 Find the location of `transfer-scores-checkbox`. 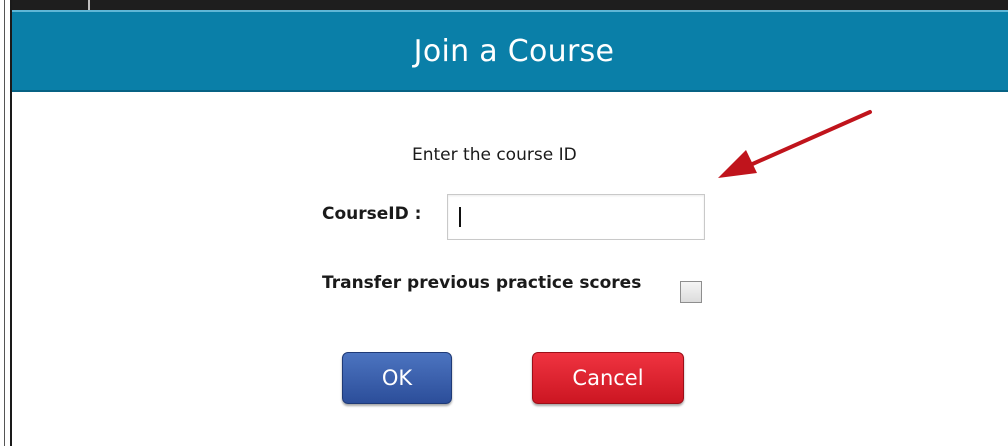

transfer-scores-checkbox is located at coordinates (691, 292).